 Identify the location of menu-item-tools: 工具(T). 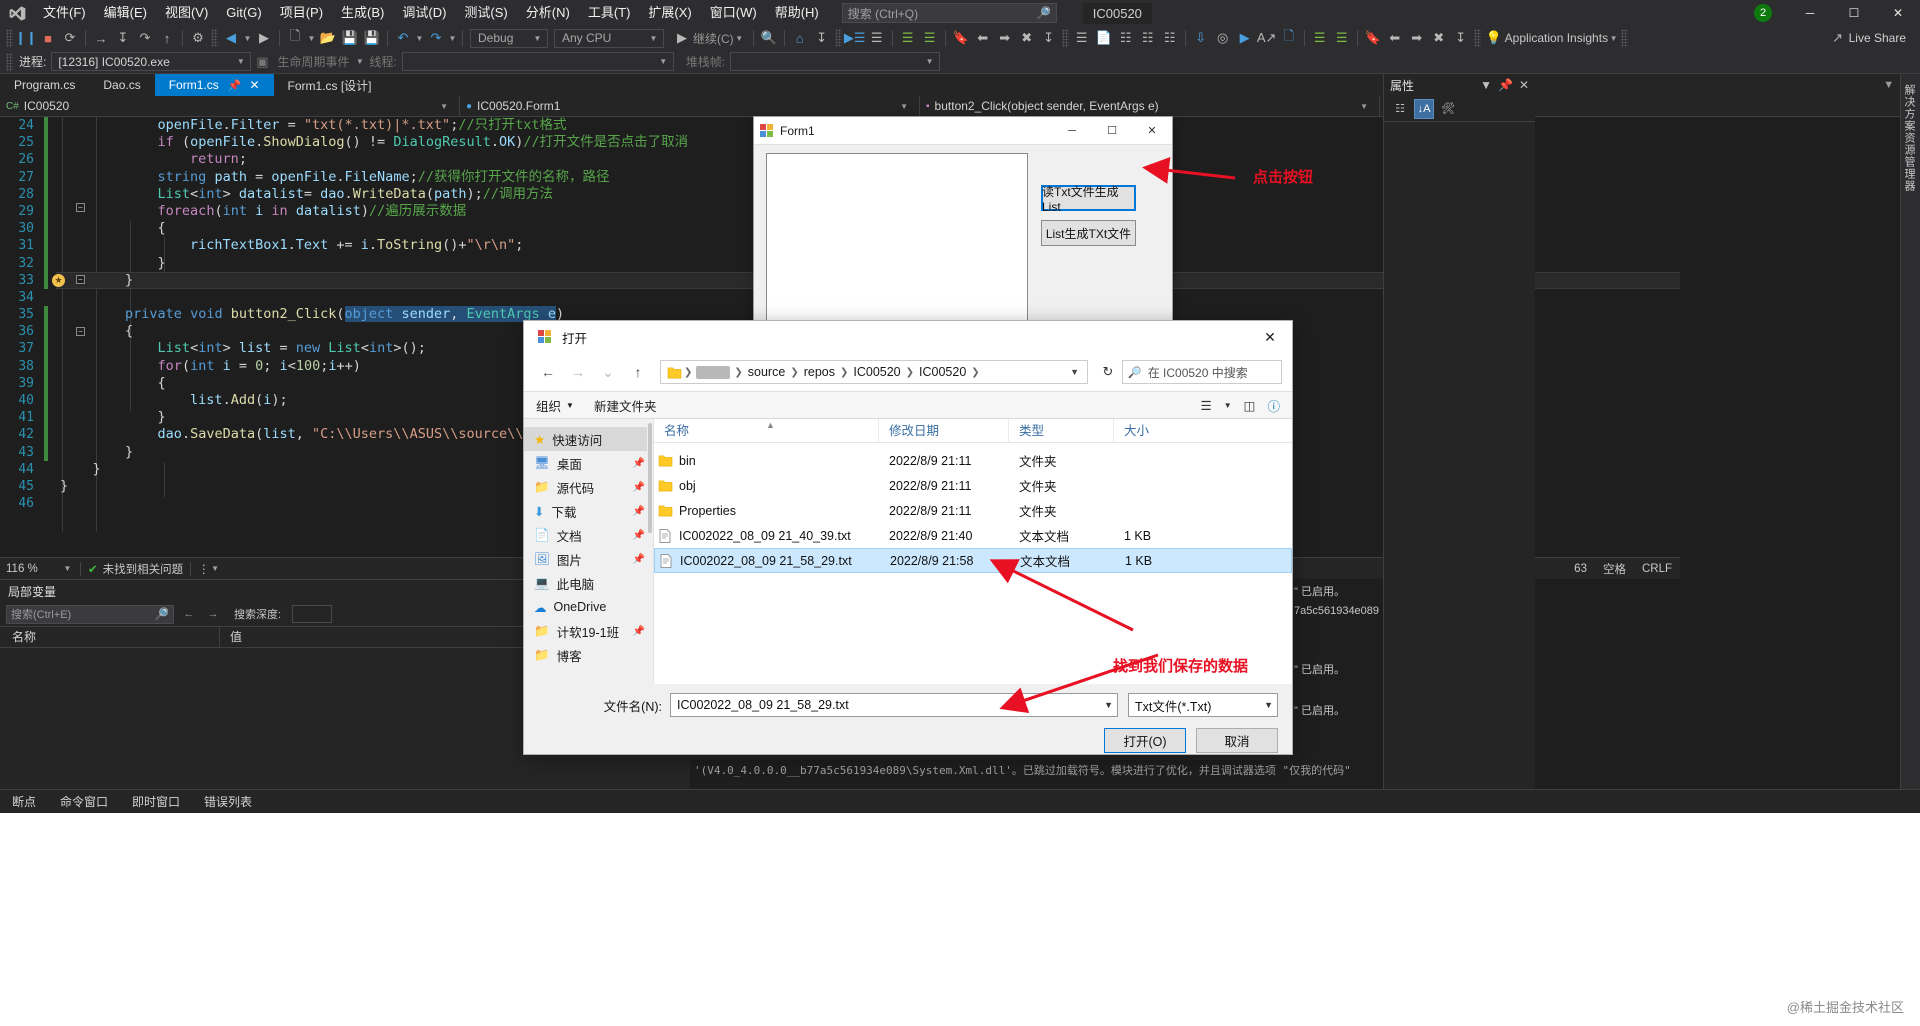
(609, 13).